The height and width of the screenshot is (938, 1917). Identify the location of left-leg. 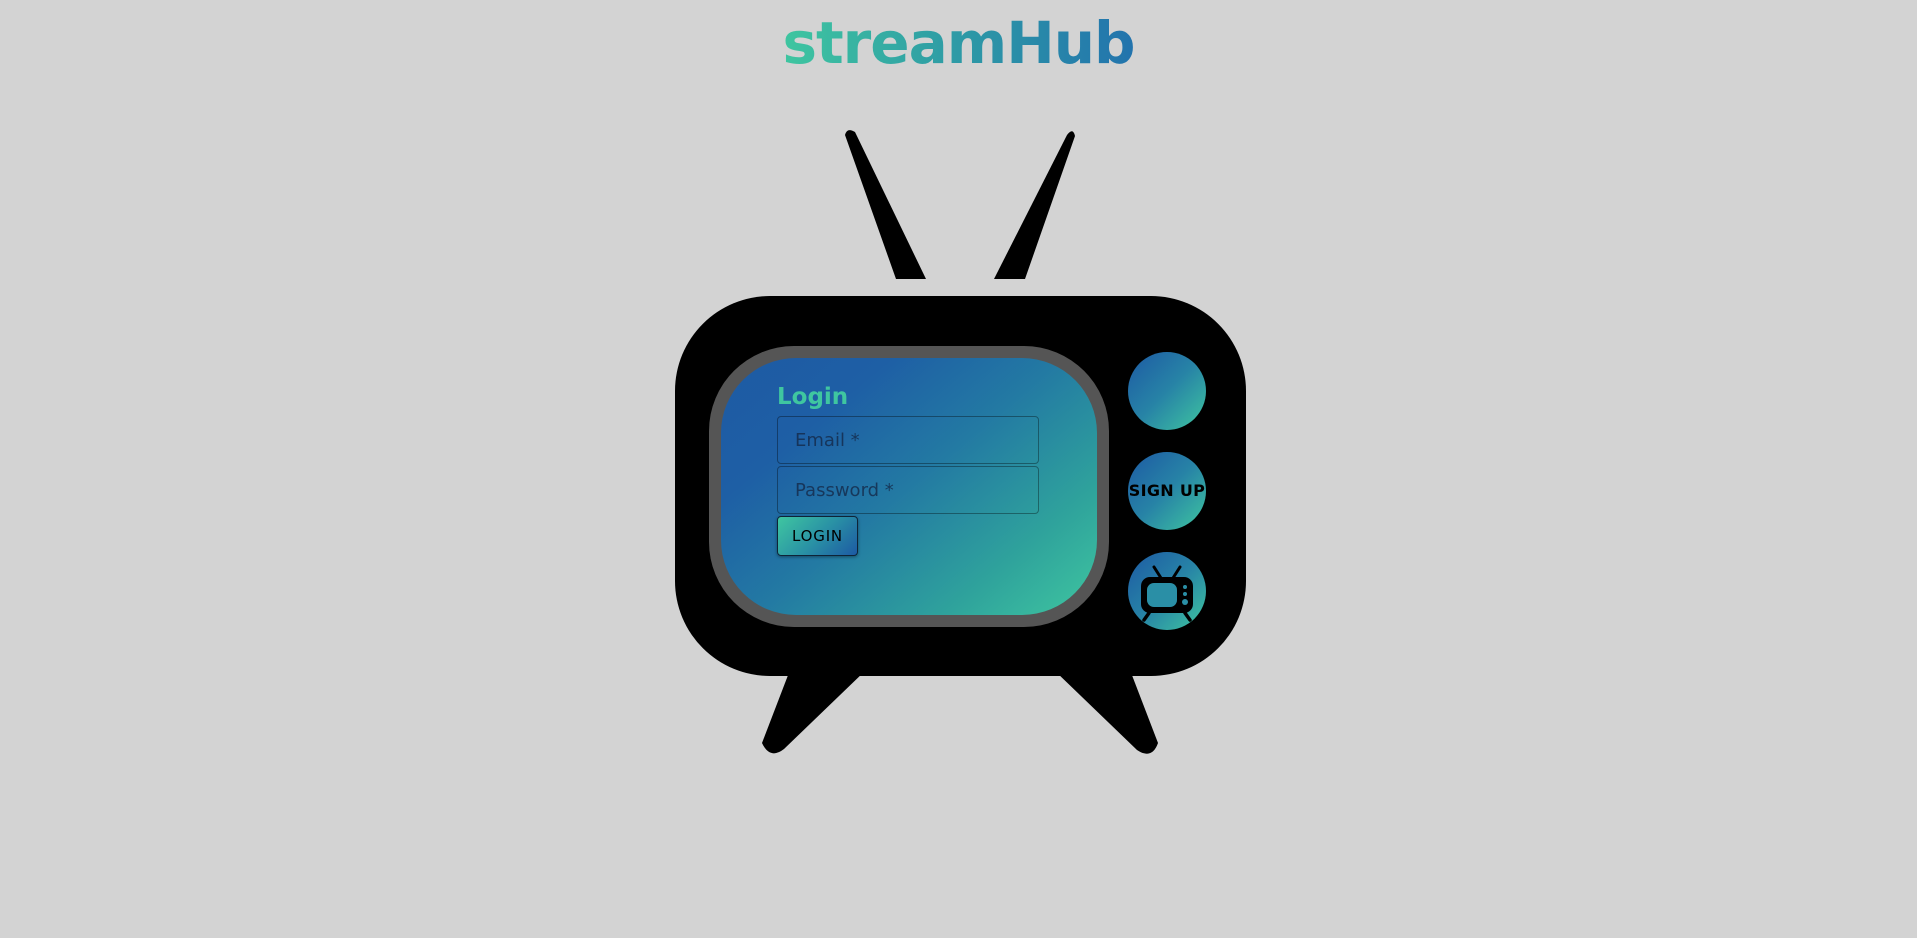
(814, 712).